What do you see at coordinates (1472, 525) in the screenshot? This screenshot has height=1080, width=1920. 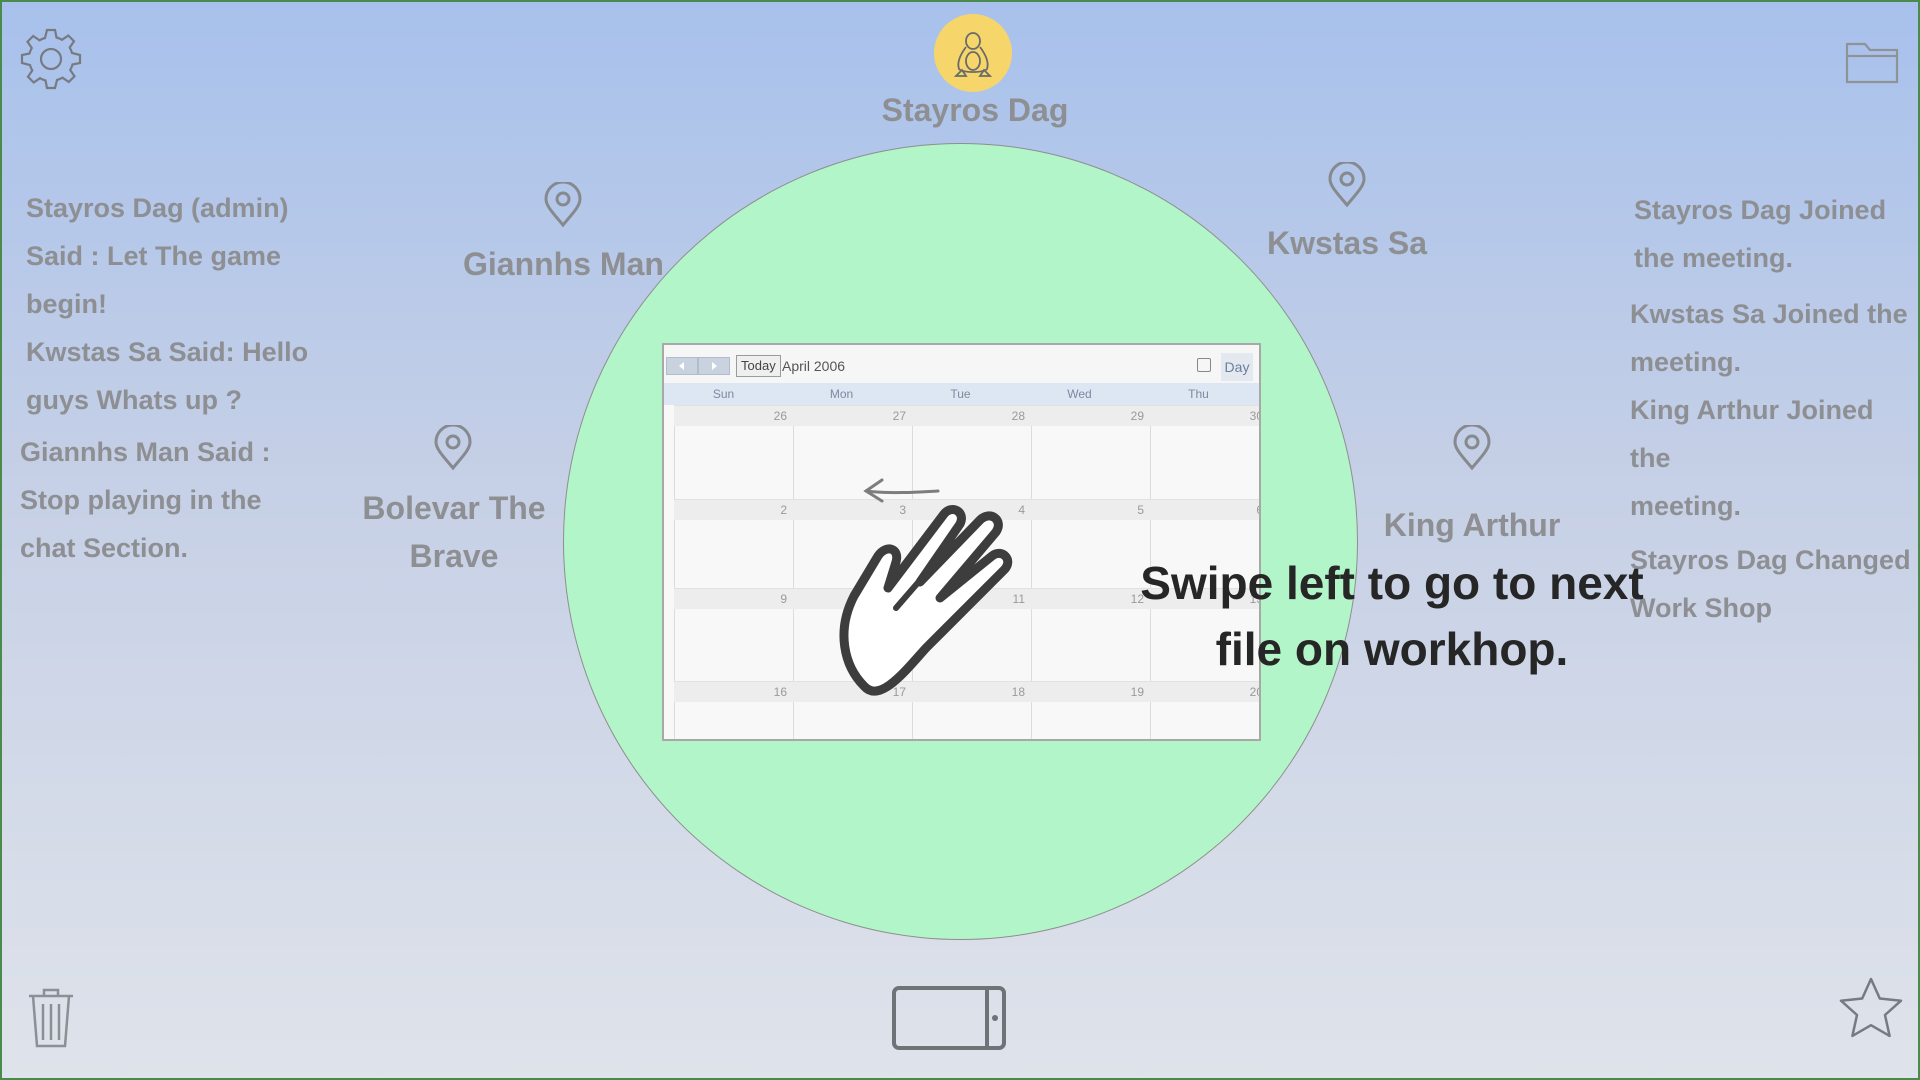 I see `participant-name-arthur: King Arthur` at bounding box center [1472, 525].